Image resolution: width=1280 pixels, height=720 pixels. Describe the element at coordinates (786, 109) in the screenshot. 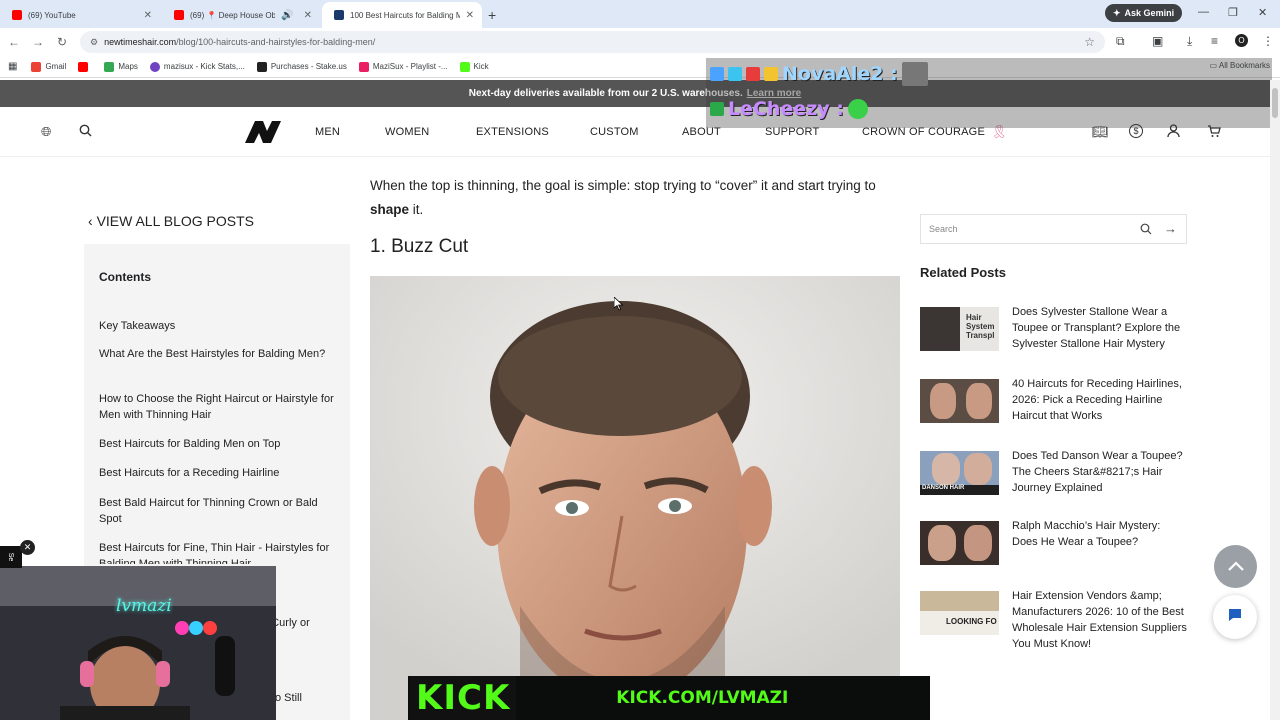

I see `chat-username: LeCheezy :` at that location.